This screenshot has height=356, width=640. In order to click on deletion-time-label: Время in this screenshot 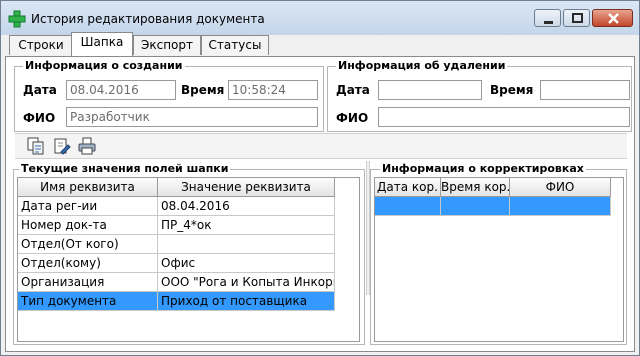, I will do `click(512, 90)`.